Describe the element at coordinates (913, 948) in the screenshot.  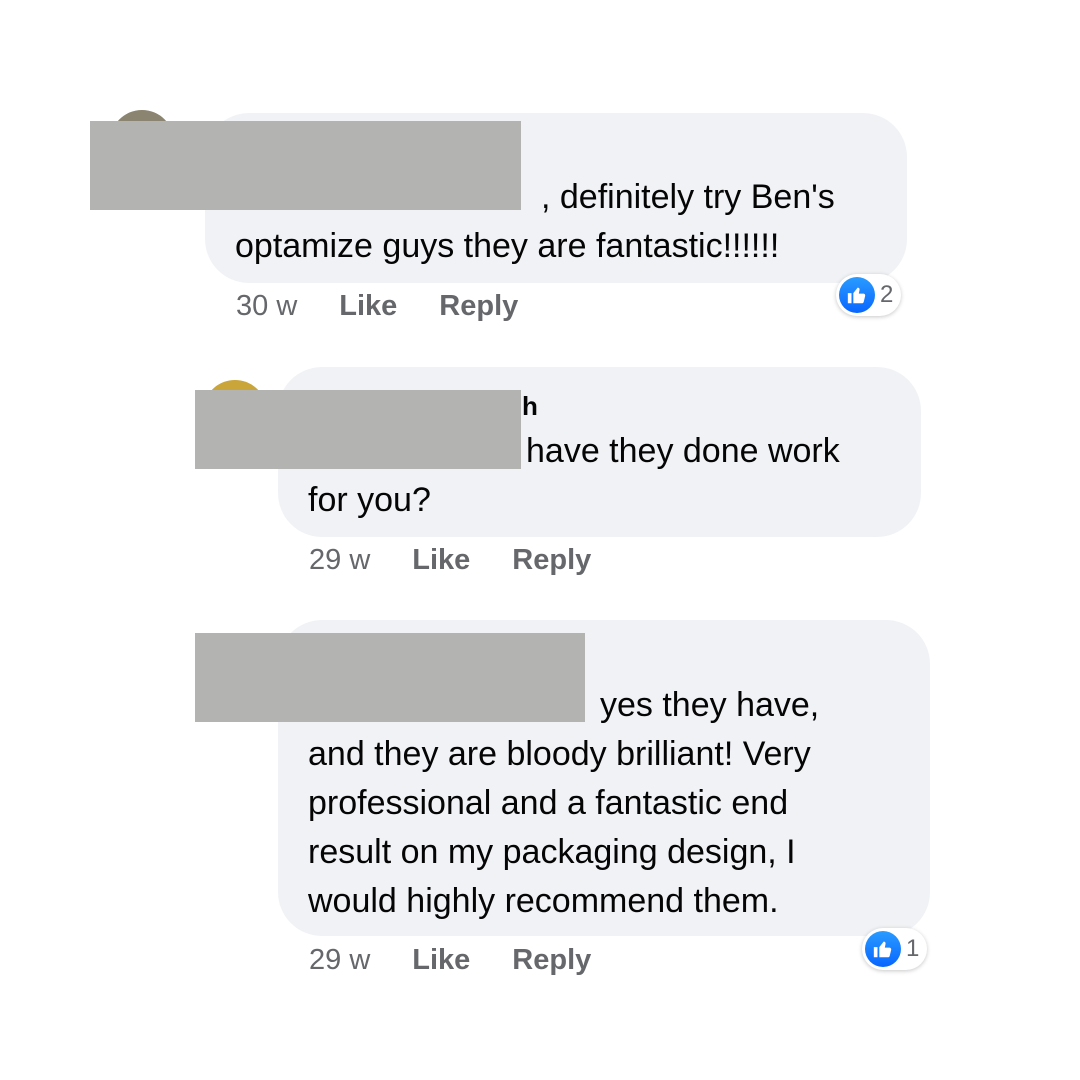
I see `reaction-count: 1` at that location.